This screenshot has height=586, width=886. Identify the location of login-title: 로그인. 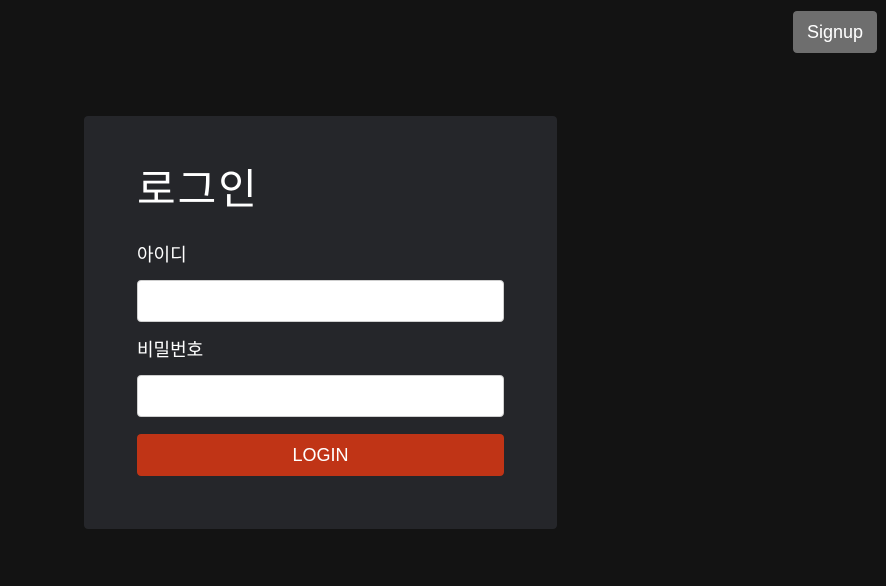
(198, 189).